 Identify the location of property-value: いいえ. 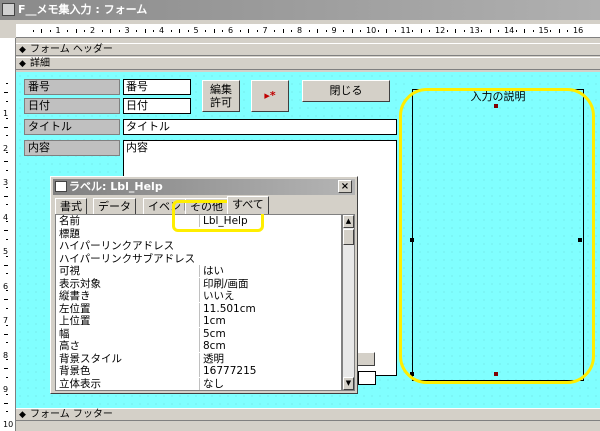
(270, 296).